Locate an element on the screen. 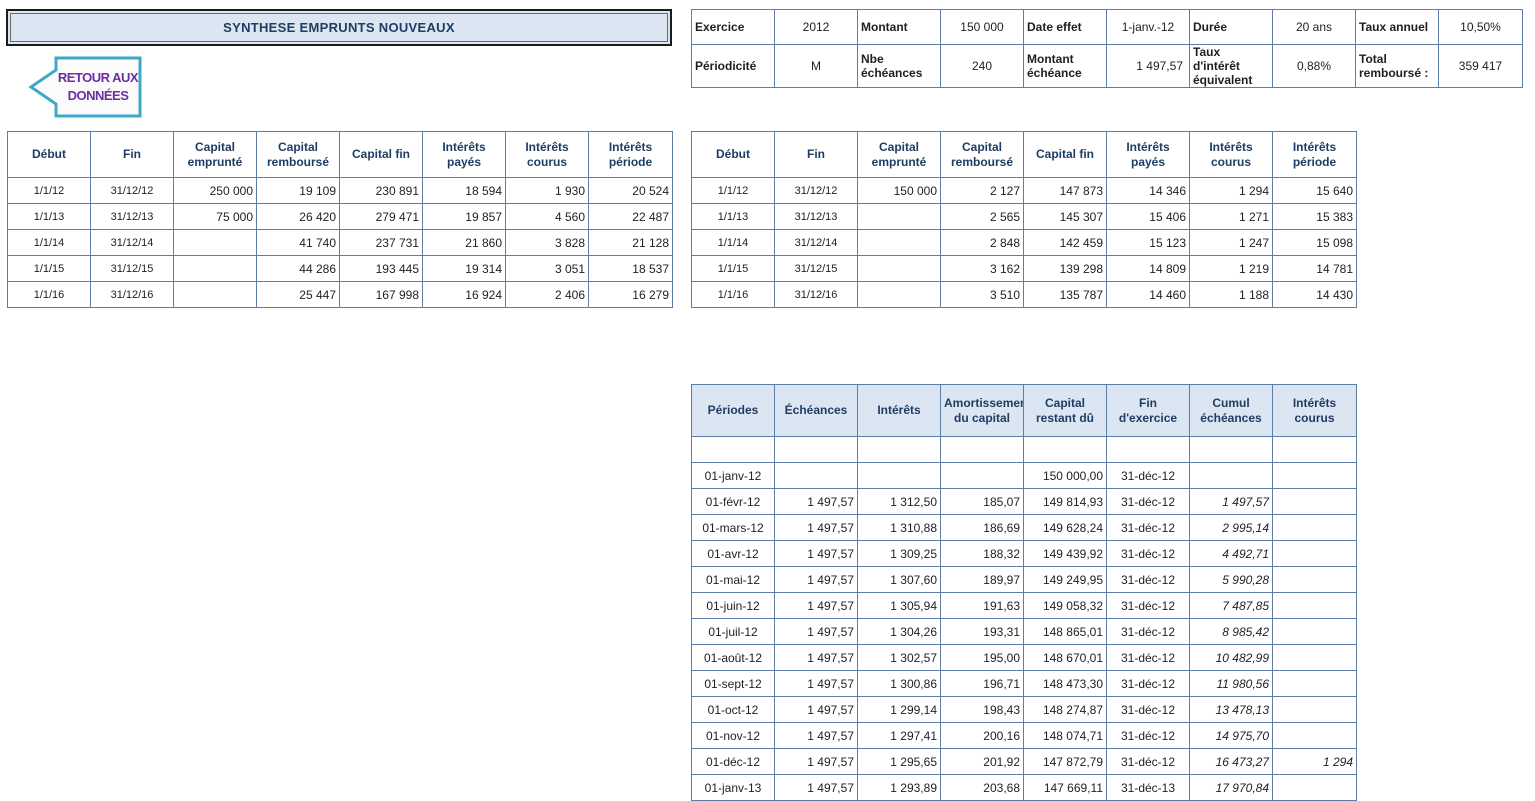  table-cell: 17 970,84 is located at coordinates (1231, 787).